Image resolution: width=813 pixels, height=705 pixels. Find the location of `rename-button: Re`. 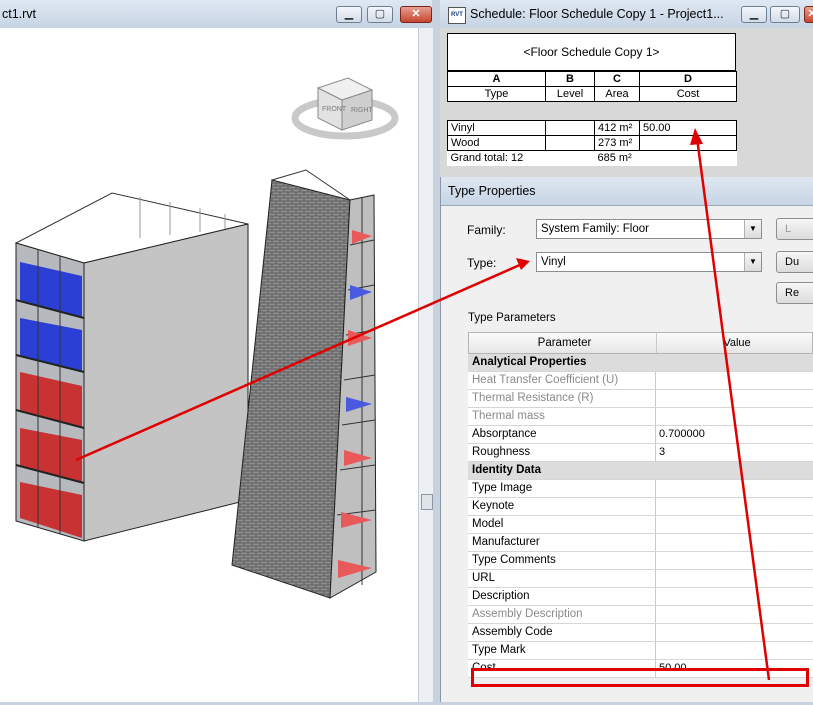

rename-button: Re is located at coordinates (794, 293).